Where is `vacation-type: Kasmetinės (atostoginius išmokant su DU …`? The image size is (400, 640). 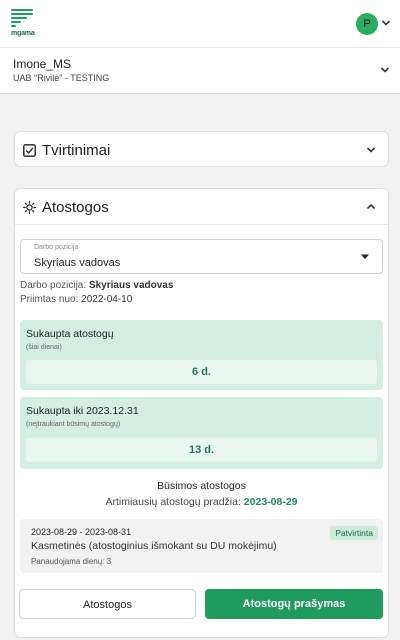 vacation-type: Kasmetinės (atostoginius išmokant su DU … is located at coordinates (154, 546).